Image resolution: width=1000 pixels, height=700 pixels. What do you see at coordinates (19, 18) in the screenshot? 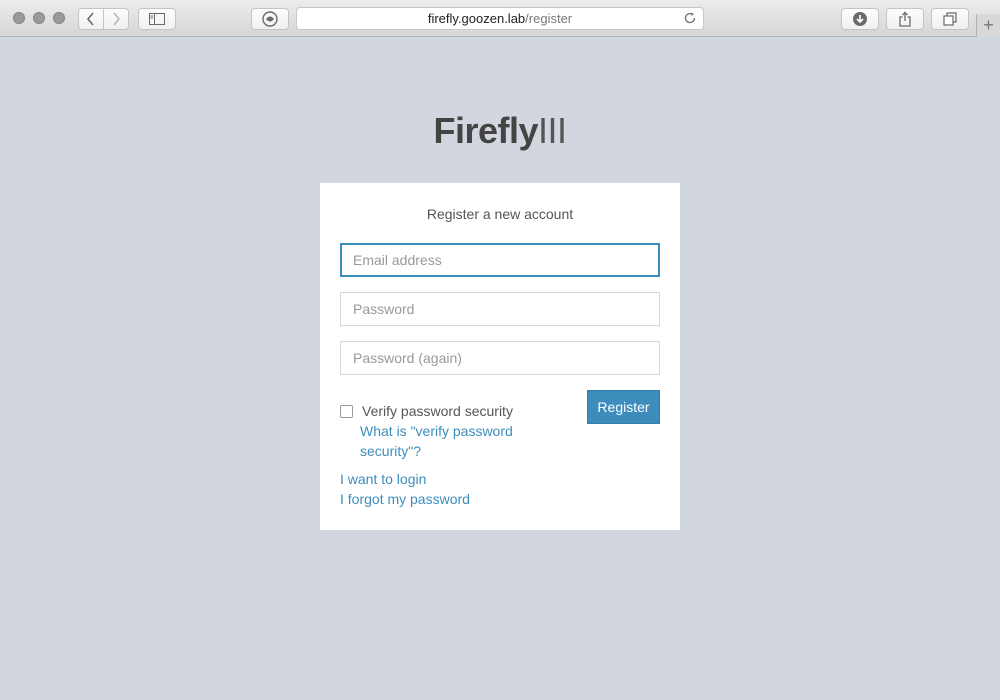
I see `close-window-icon` at bounding box center [19, 18].